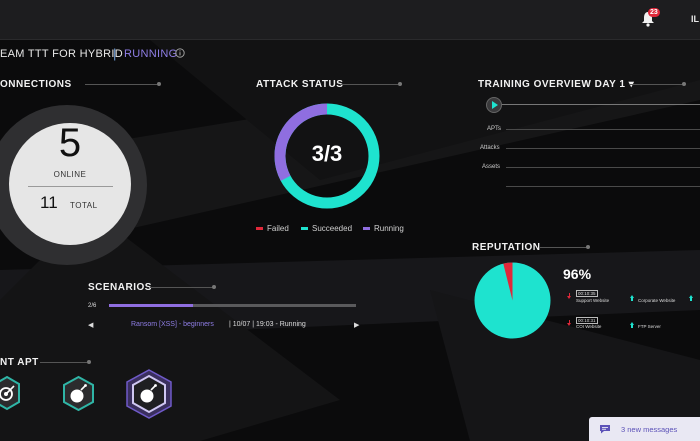 The height and width of the screenshot is (441, 700). What do you see at coordinates (597, 104) in the screenshot?
I see `timeline-track` at bounding box center [597, 104].